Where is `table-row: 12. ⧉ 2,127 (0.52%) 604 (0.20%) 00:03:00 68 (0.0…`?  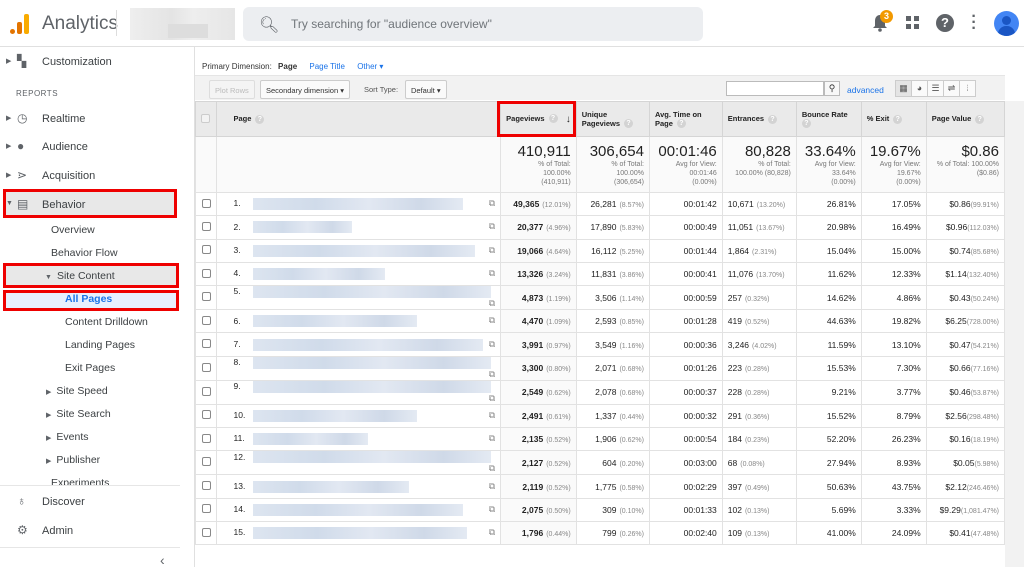
table-row: 12. ⧉ 2,127 (0.52%) 604 (0.20%) 00:03:00 68 (0.0… is located at coordinates (600, 463).